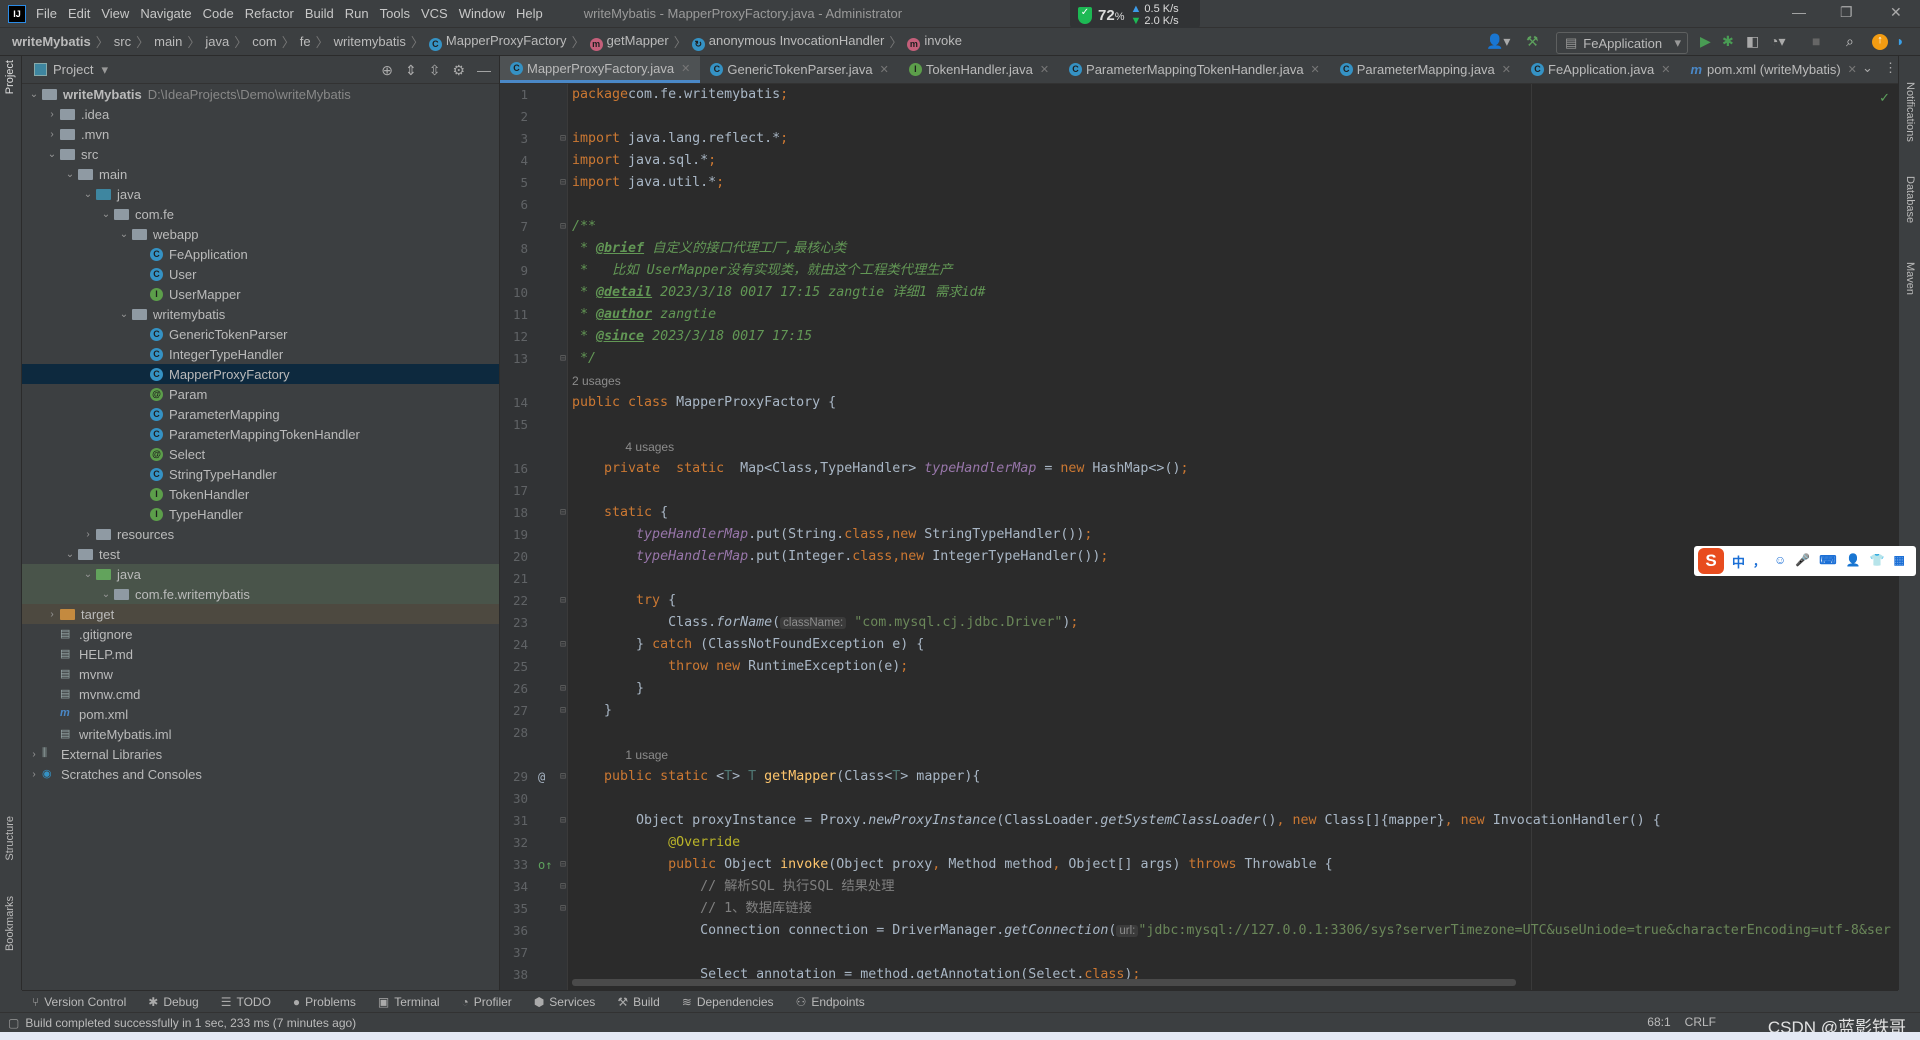 The height and width of the screenshot is (1040, 1920). I want to click on tree-item: C MapperProxyFactory, so click(260, 374).